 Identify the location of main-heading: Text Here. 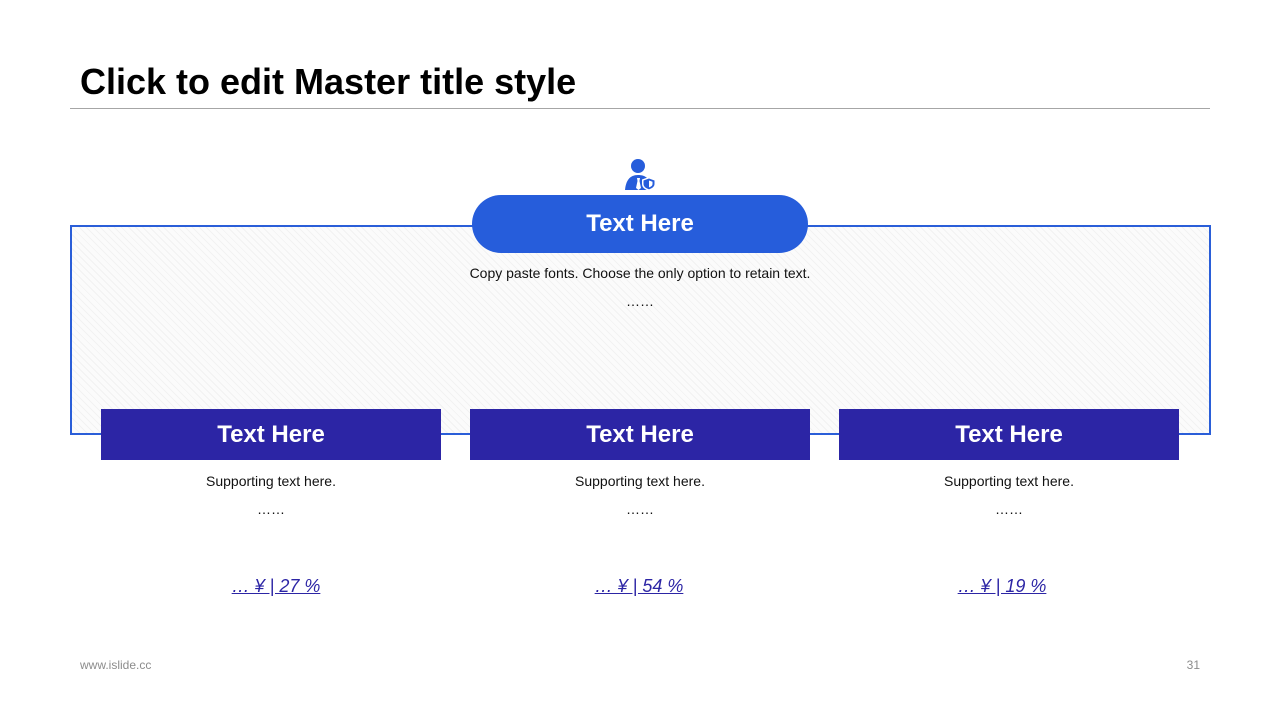
(640, 223).